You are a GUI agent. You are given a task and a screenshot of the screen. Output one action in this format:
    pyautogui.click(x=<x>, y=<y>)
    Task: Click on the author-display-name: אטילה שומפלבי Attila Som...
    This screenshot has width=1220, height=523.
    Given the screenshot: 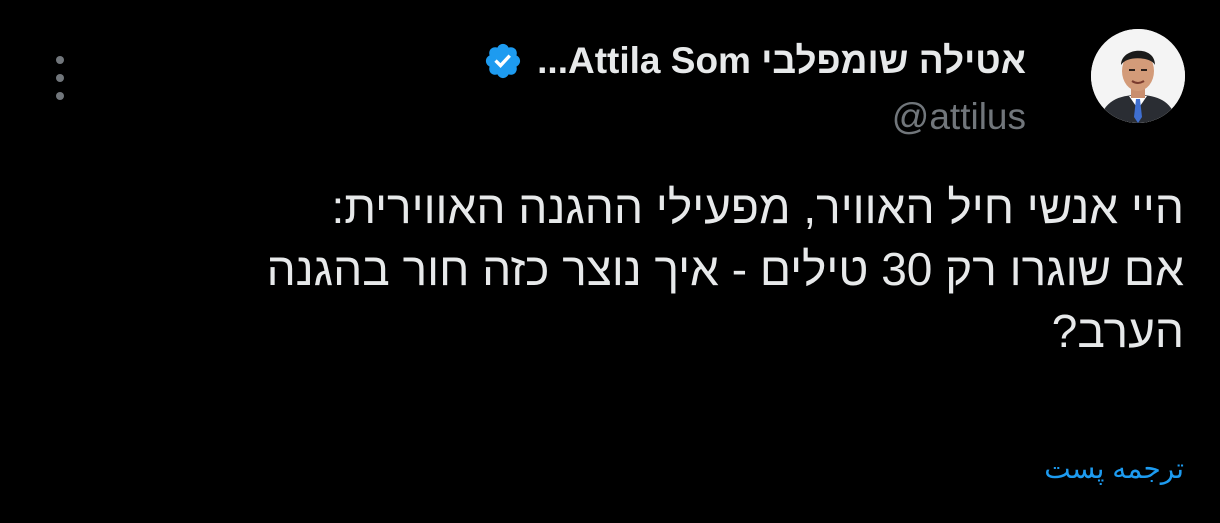 What is the action you would take?
    pyautogui.click(x=781, y=61)
    